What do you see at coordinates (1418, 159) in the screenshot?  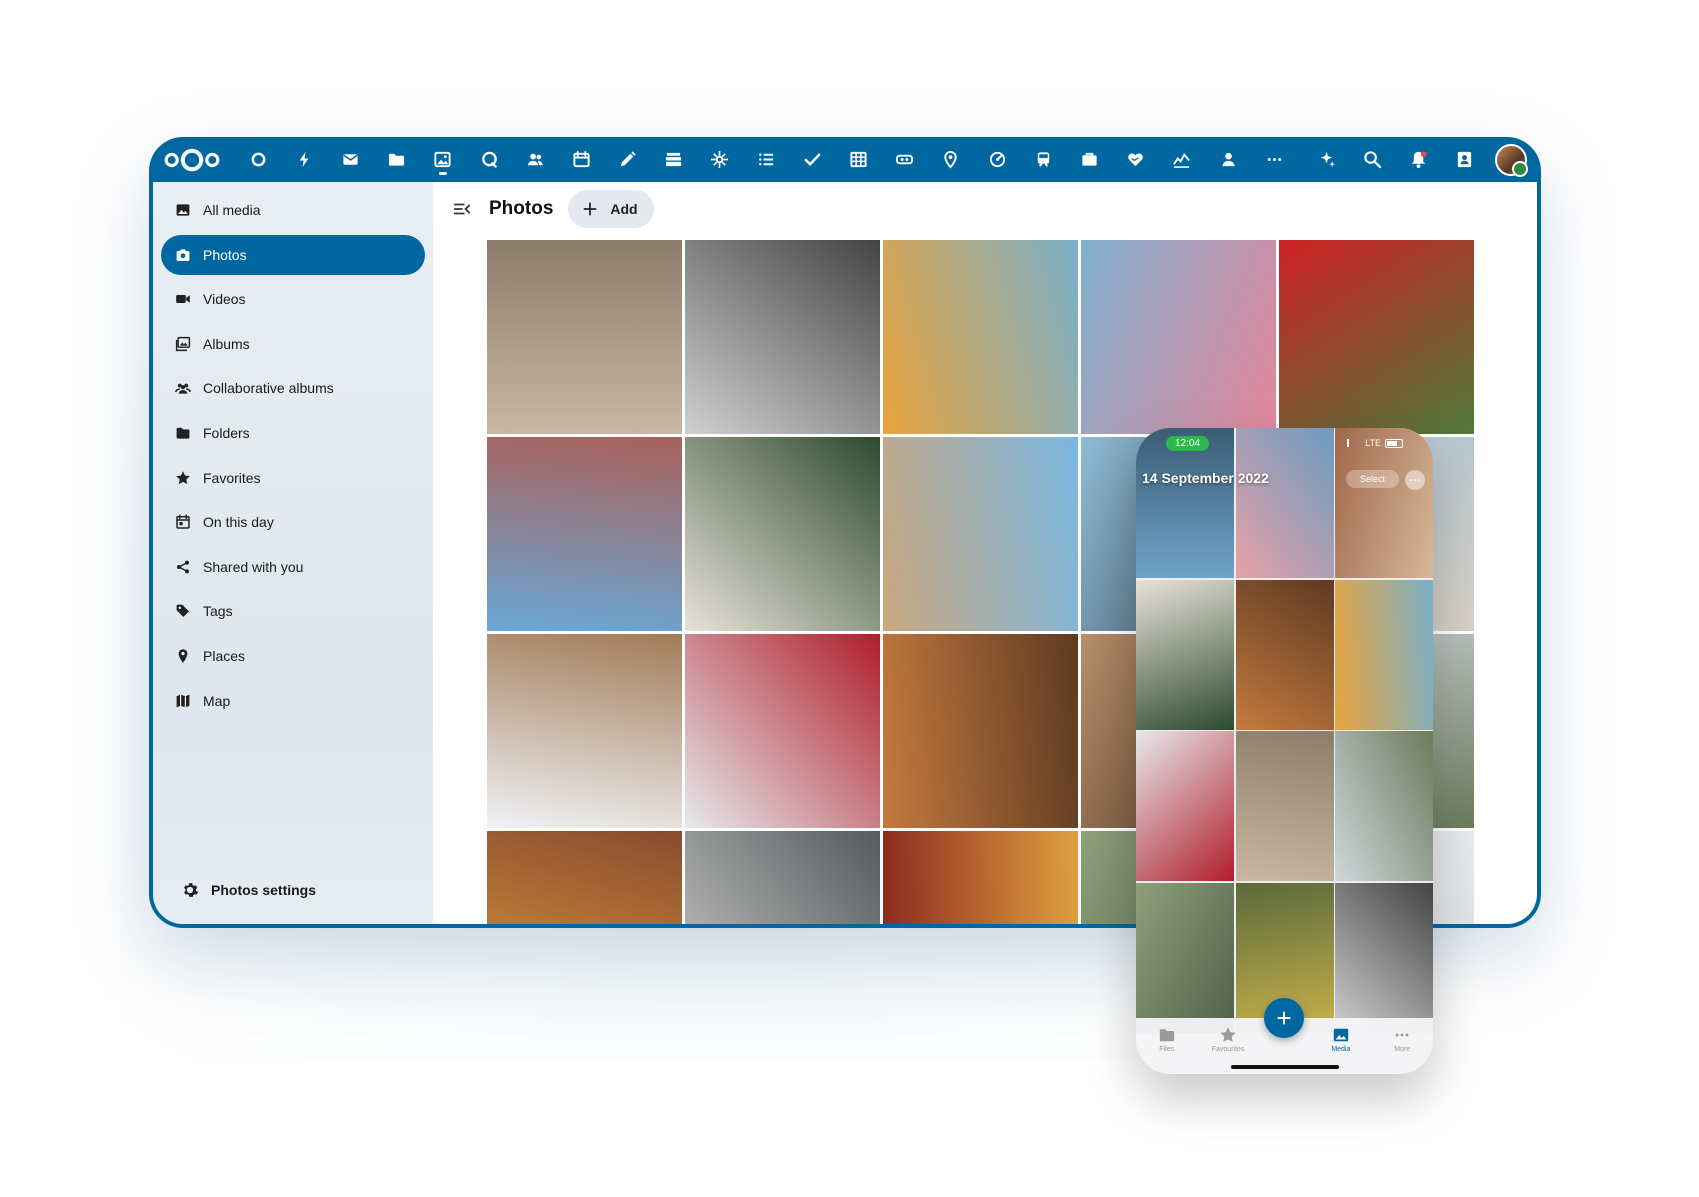 I see `notifications-icon` at bounding box center [1418, 159].